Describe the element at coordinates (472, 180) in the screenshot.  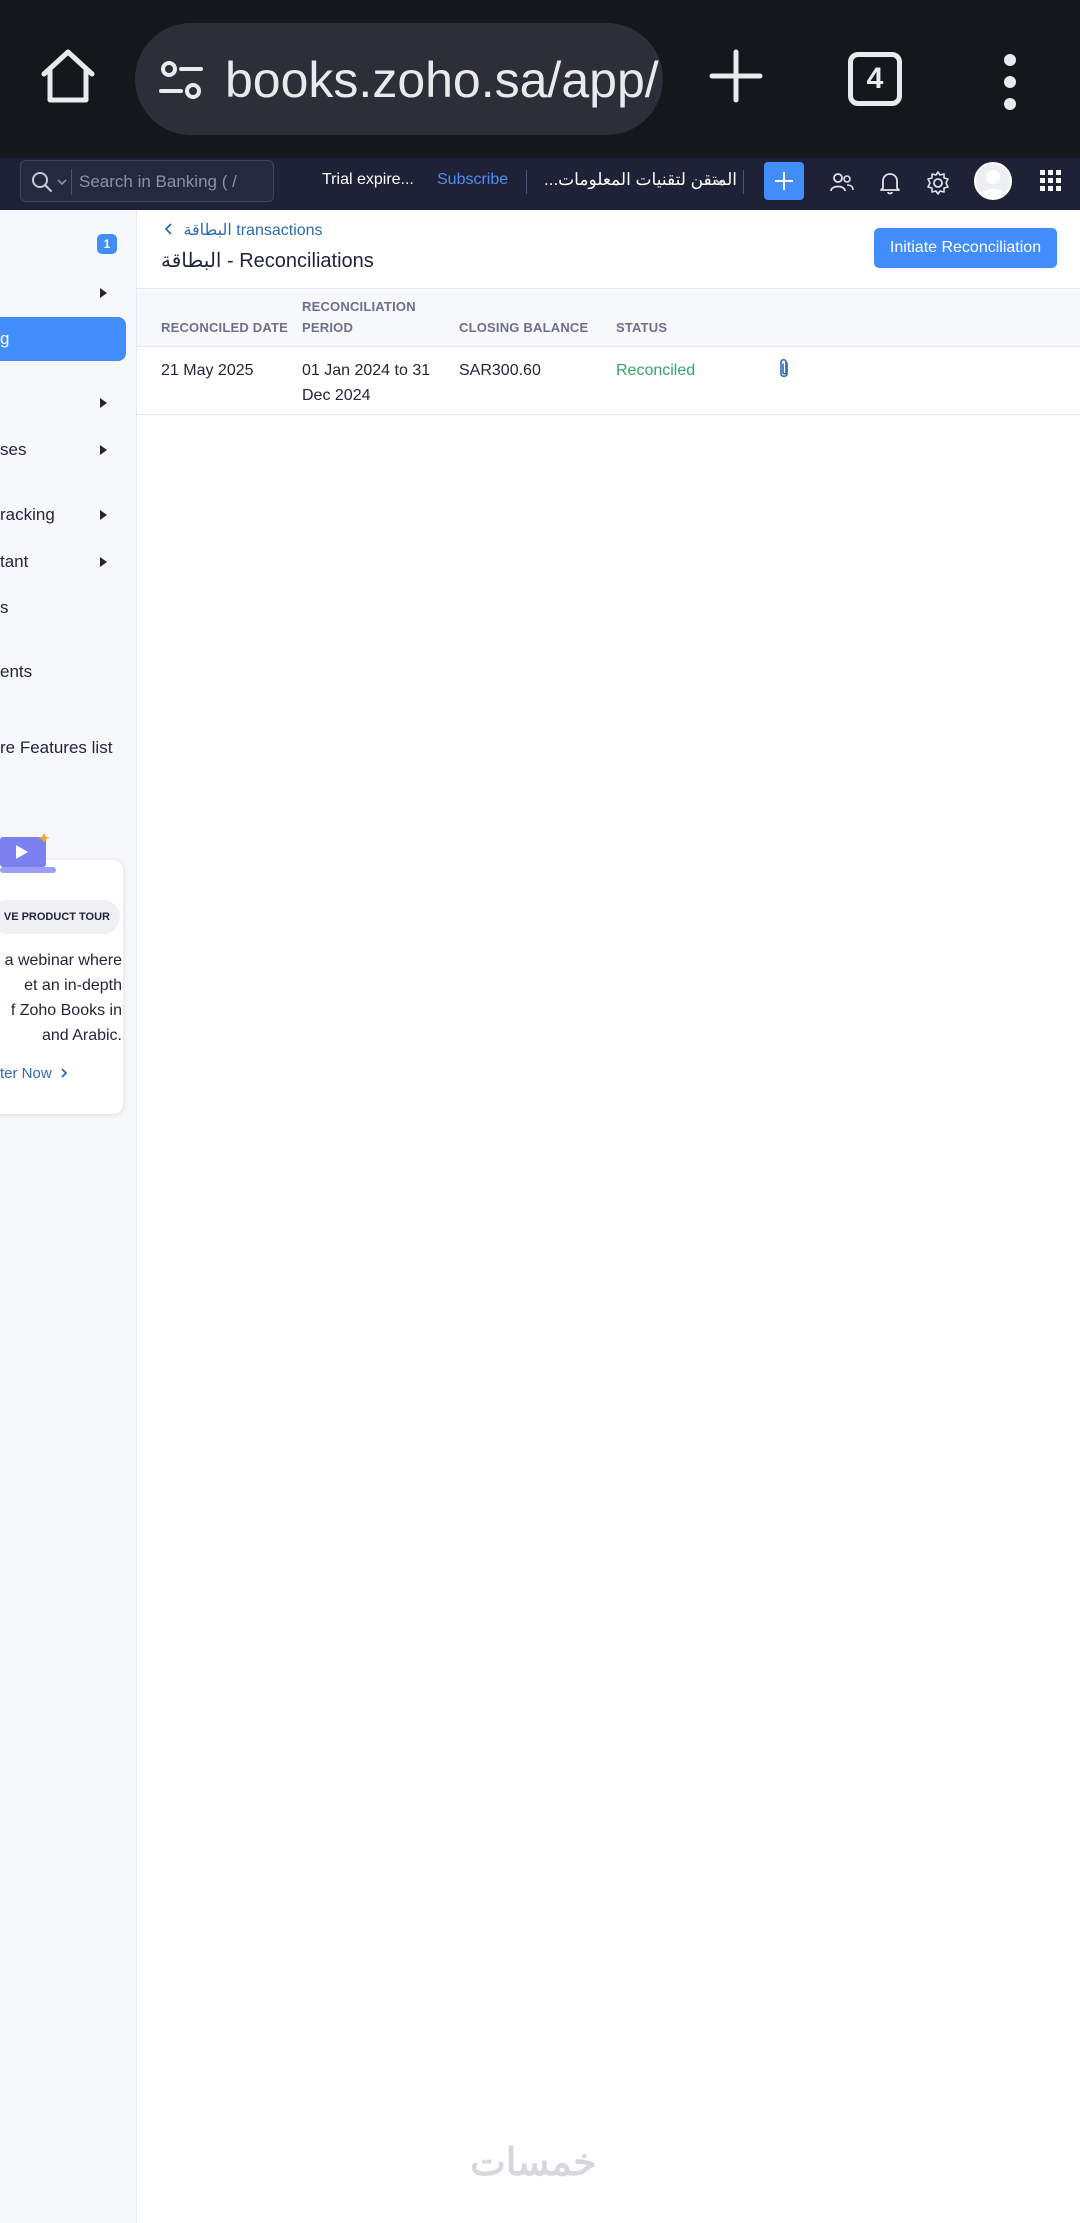
I see `subscribe-link: Subscribe` at that location.